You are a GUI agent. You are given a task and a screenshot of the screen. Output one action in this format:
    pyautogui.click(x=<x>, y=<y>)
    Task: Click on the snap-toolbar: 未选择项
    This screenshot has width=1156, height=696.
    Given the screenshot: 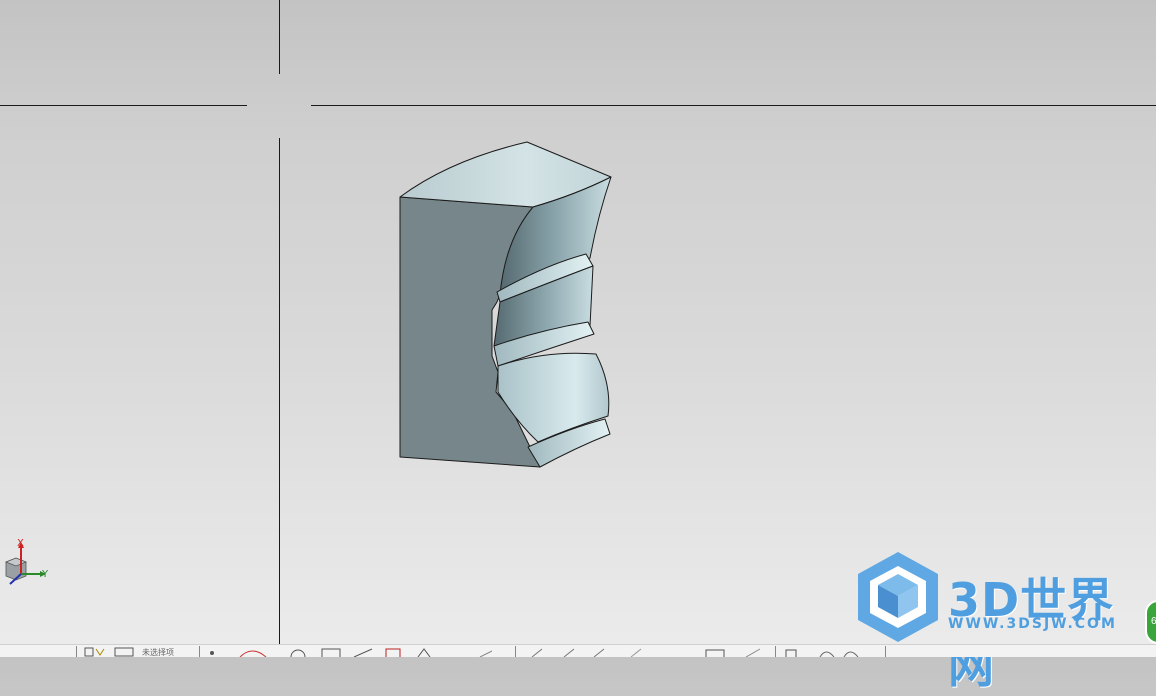 What is the action you would take?
    pyautogui.click(x=578, y=650)
    